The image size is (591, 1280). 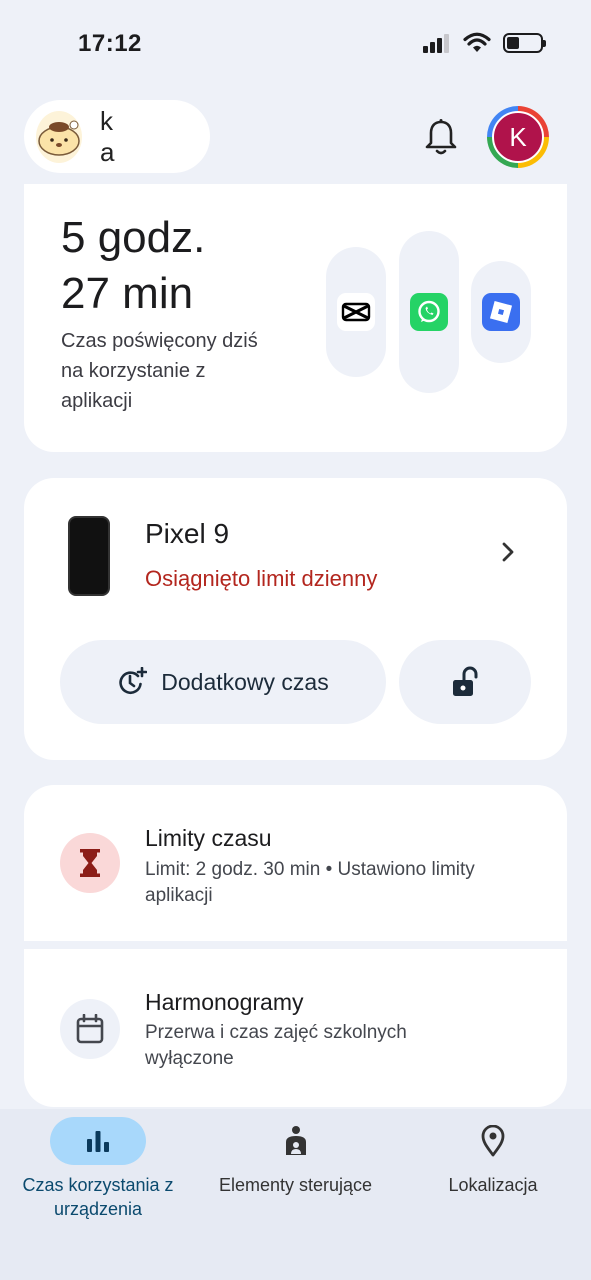 I want to click on wifi-icon, so click(x=477, y=42).